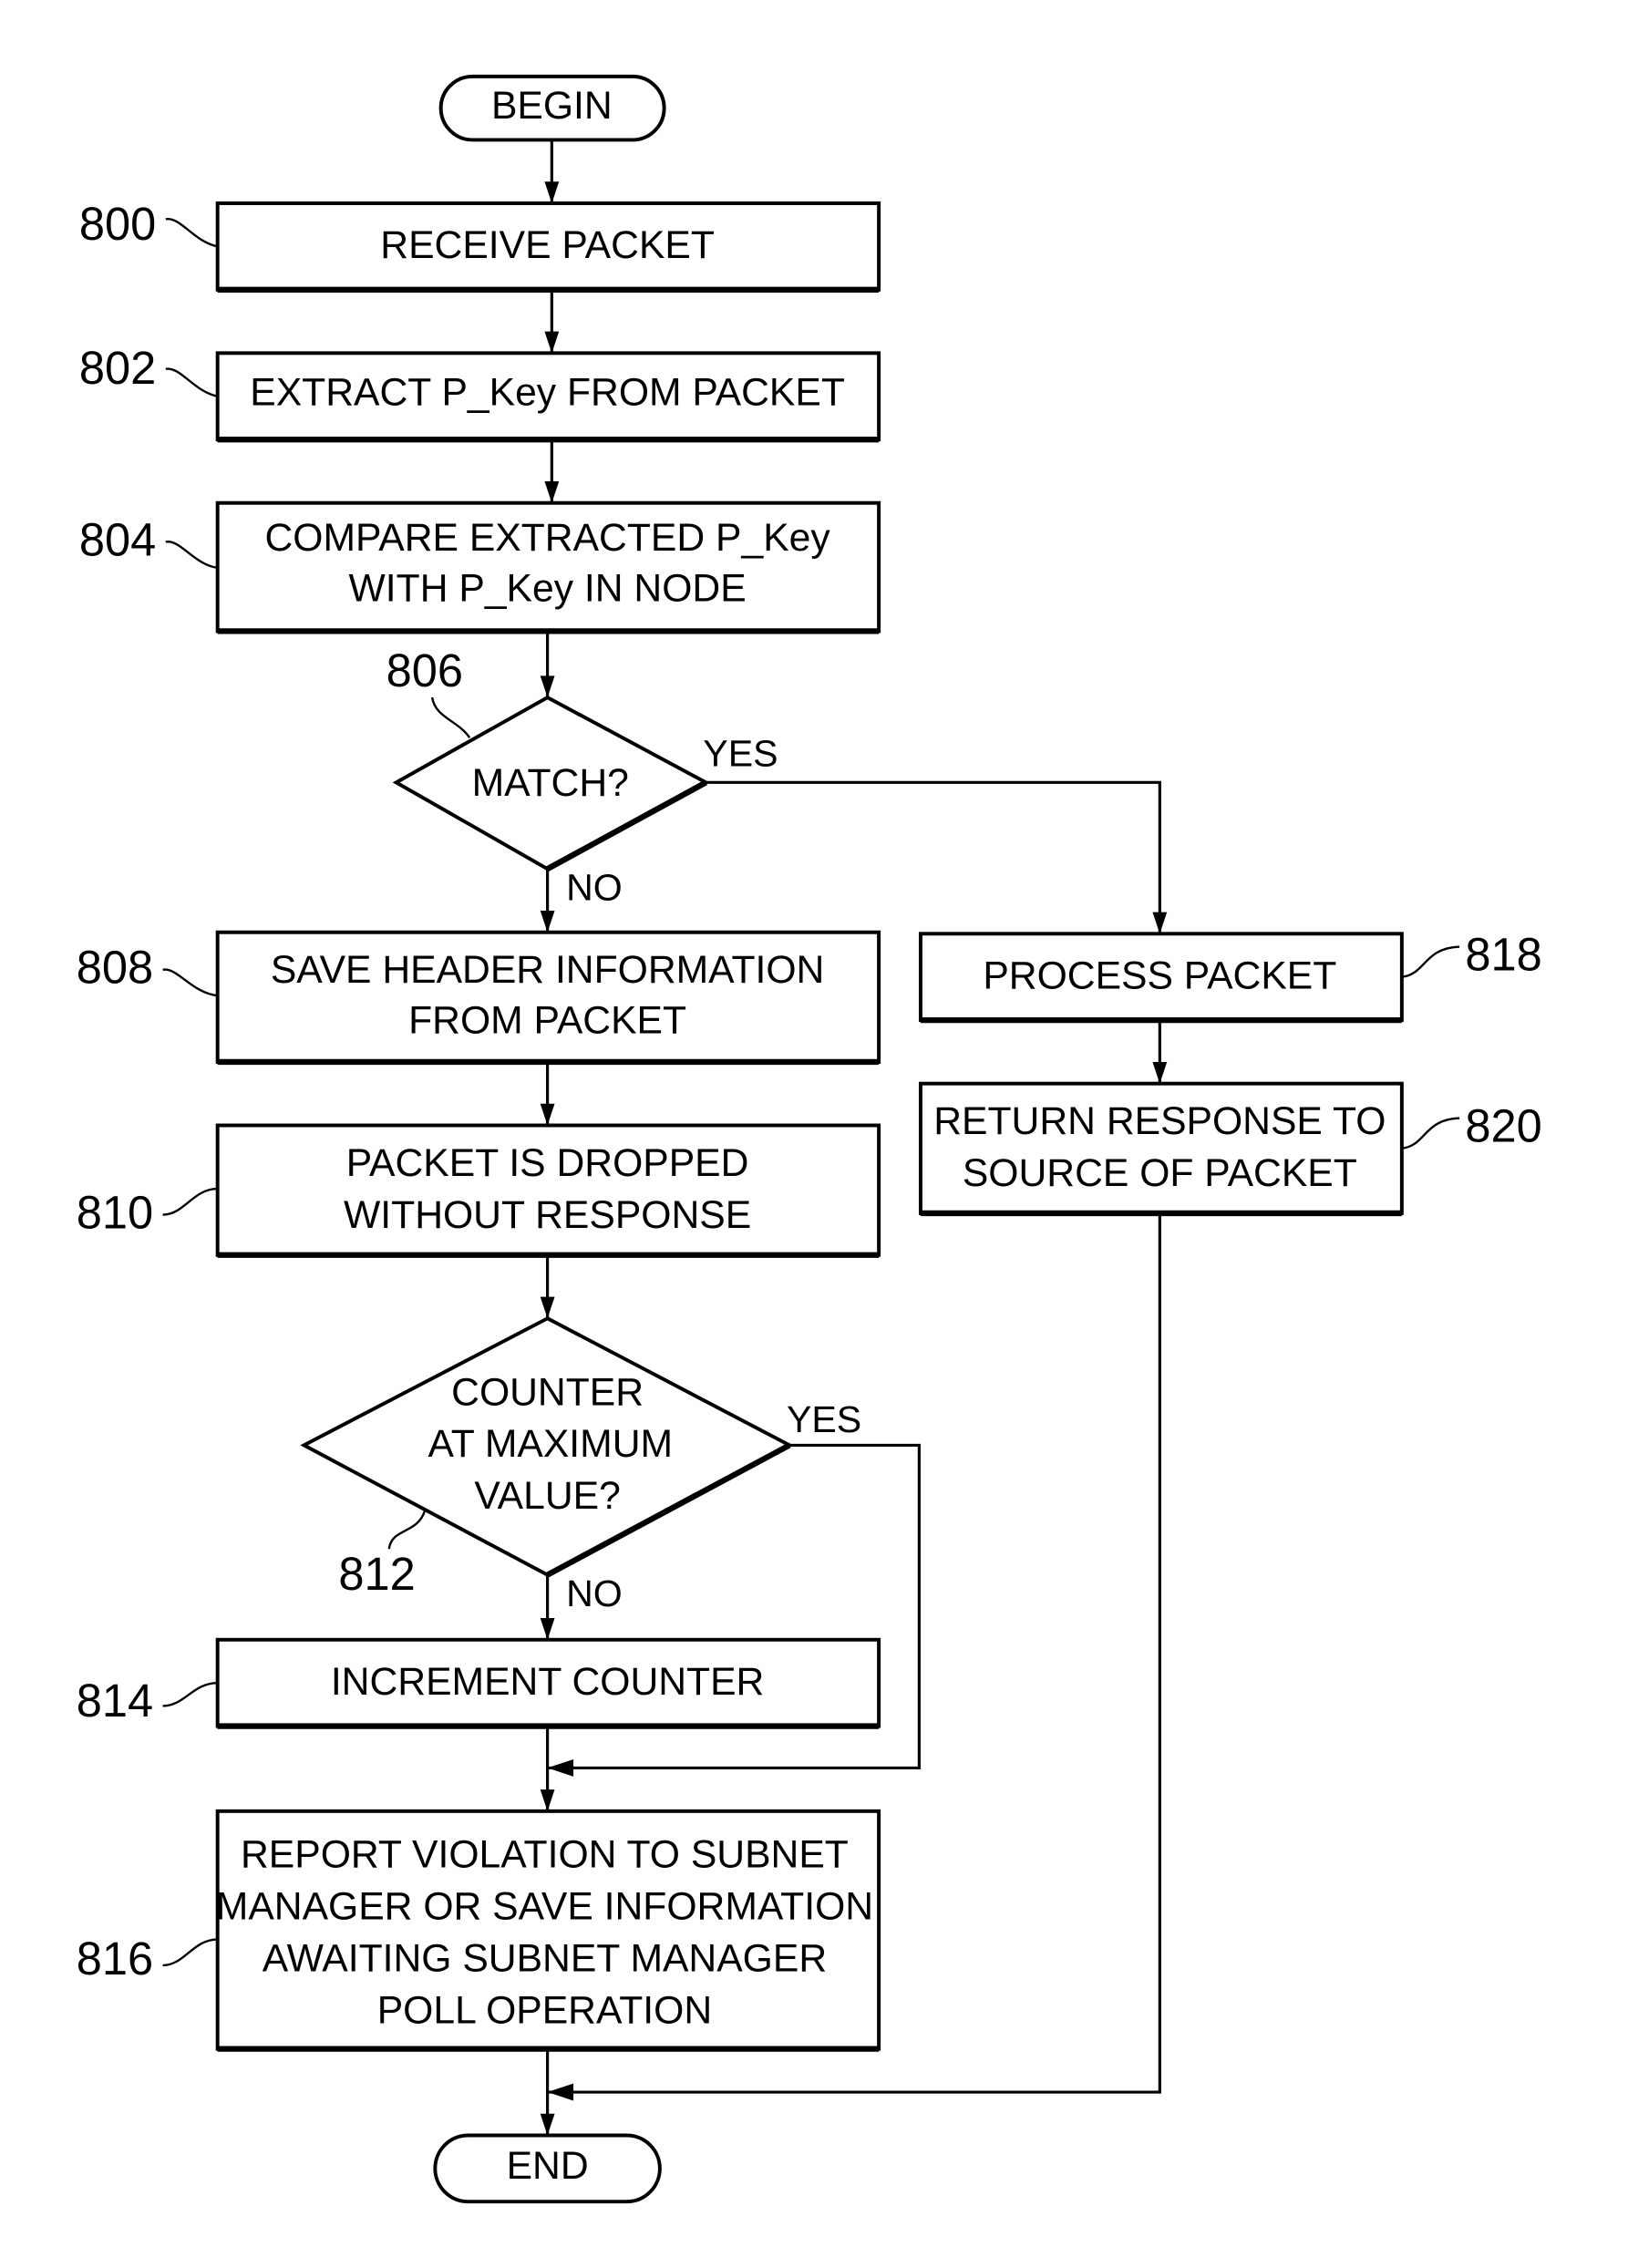 The width and height of the screenshot is (1628, 2268). What do you see at coordinates (544, 2010) in the screenshot?
I see `step-816-text-line4: POLL OPERATION` at bounding box center [544, 2010].